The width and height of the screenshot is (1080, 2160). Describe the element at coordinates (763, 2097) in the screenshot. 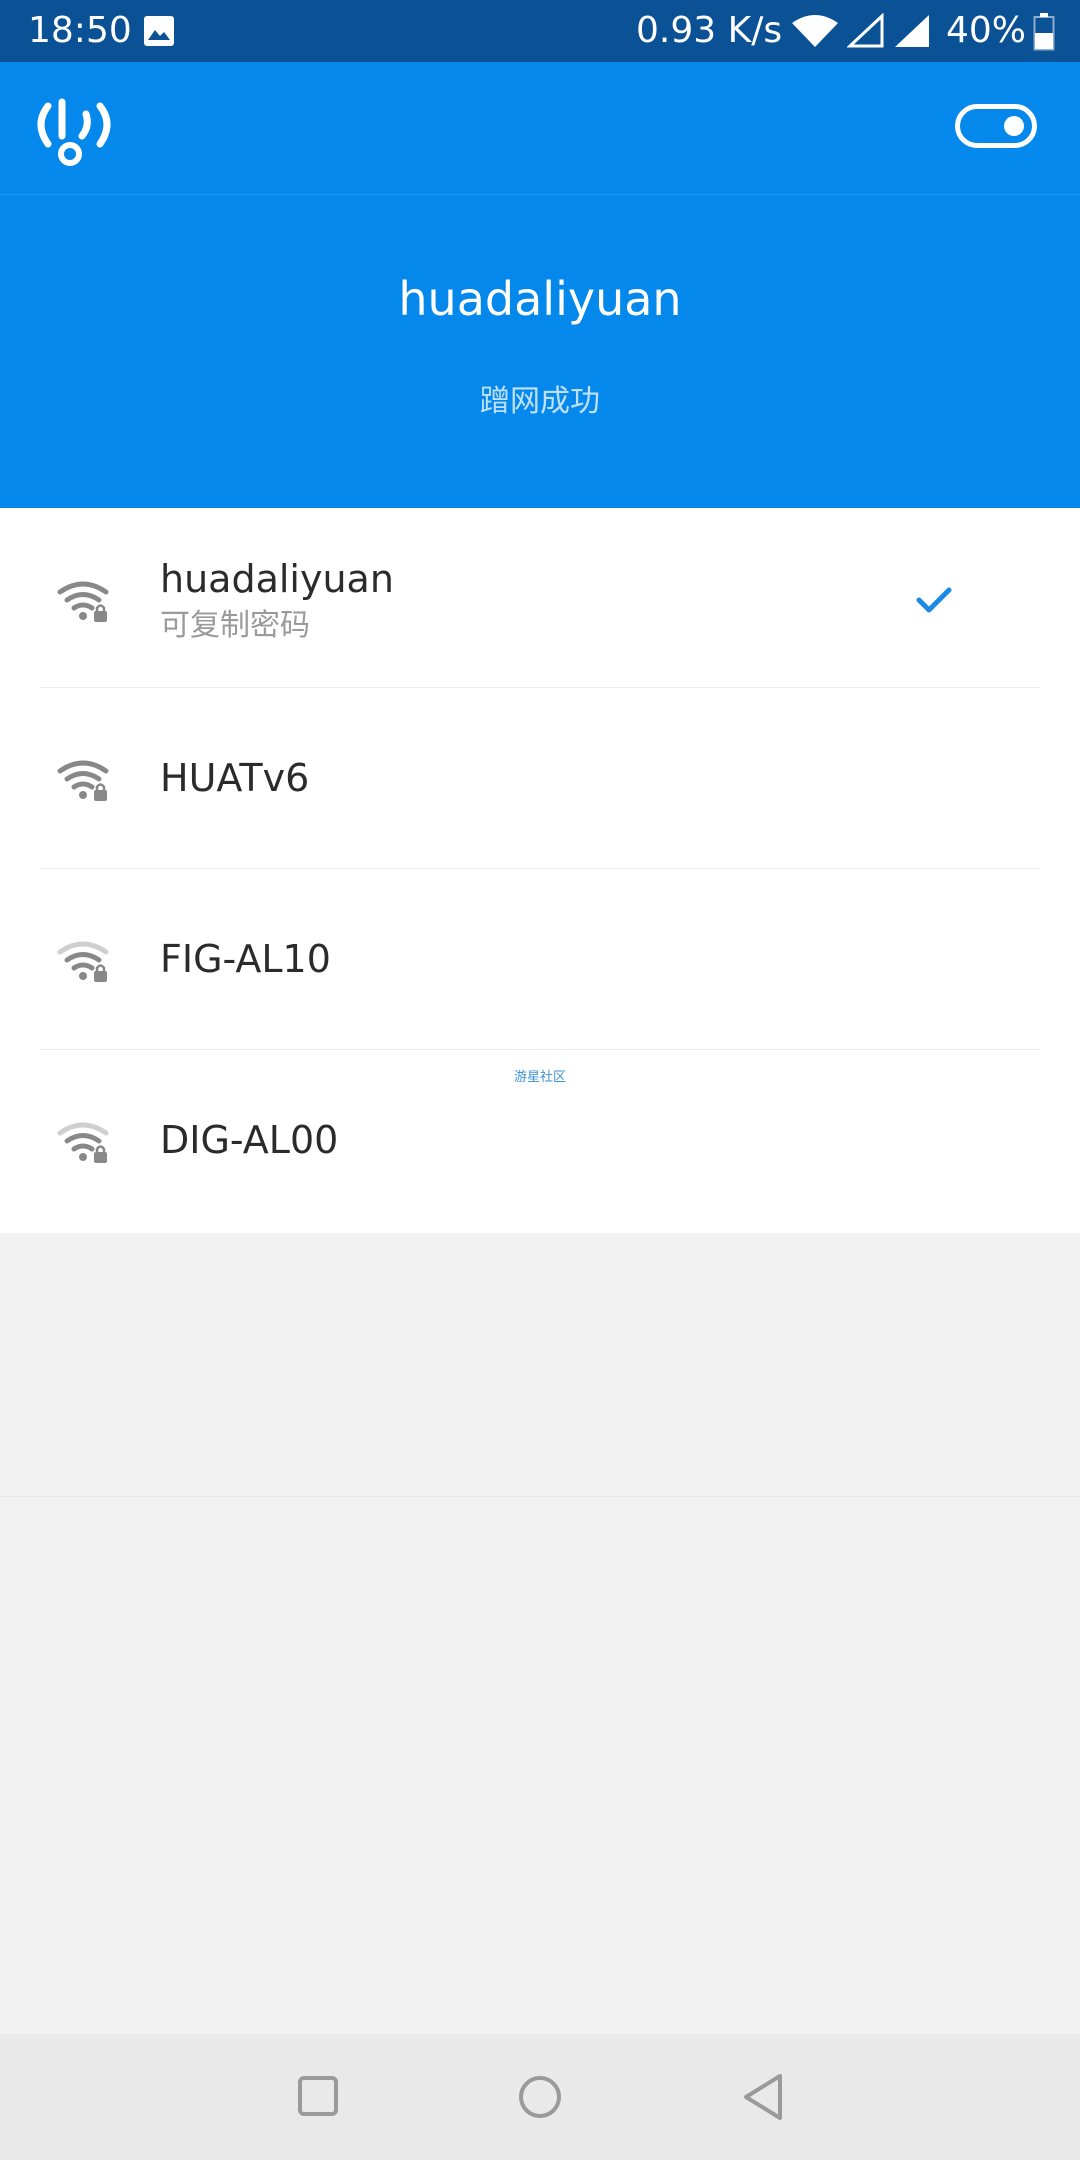

I see `back-icon` at that location.